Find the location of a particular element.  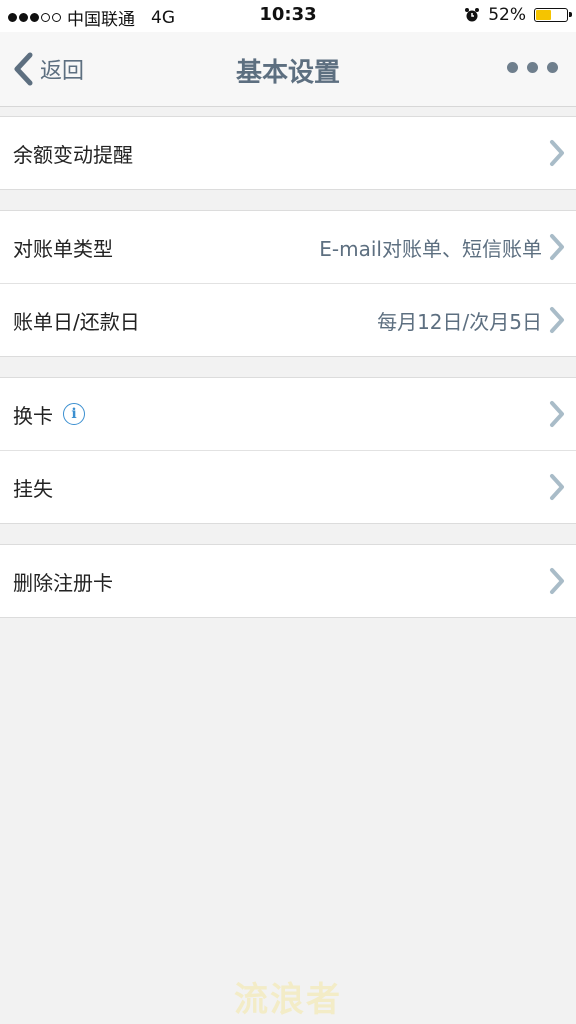

more-options-button is located at coordinates (532, 67).